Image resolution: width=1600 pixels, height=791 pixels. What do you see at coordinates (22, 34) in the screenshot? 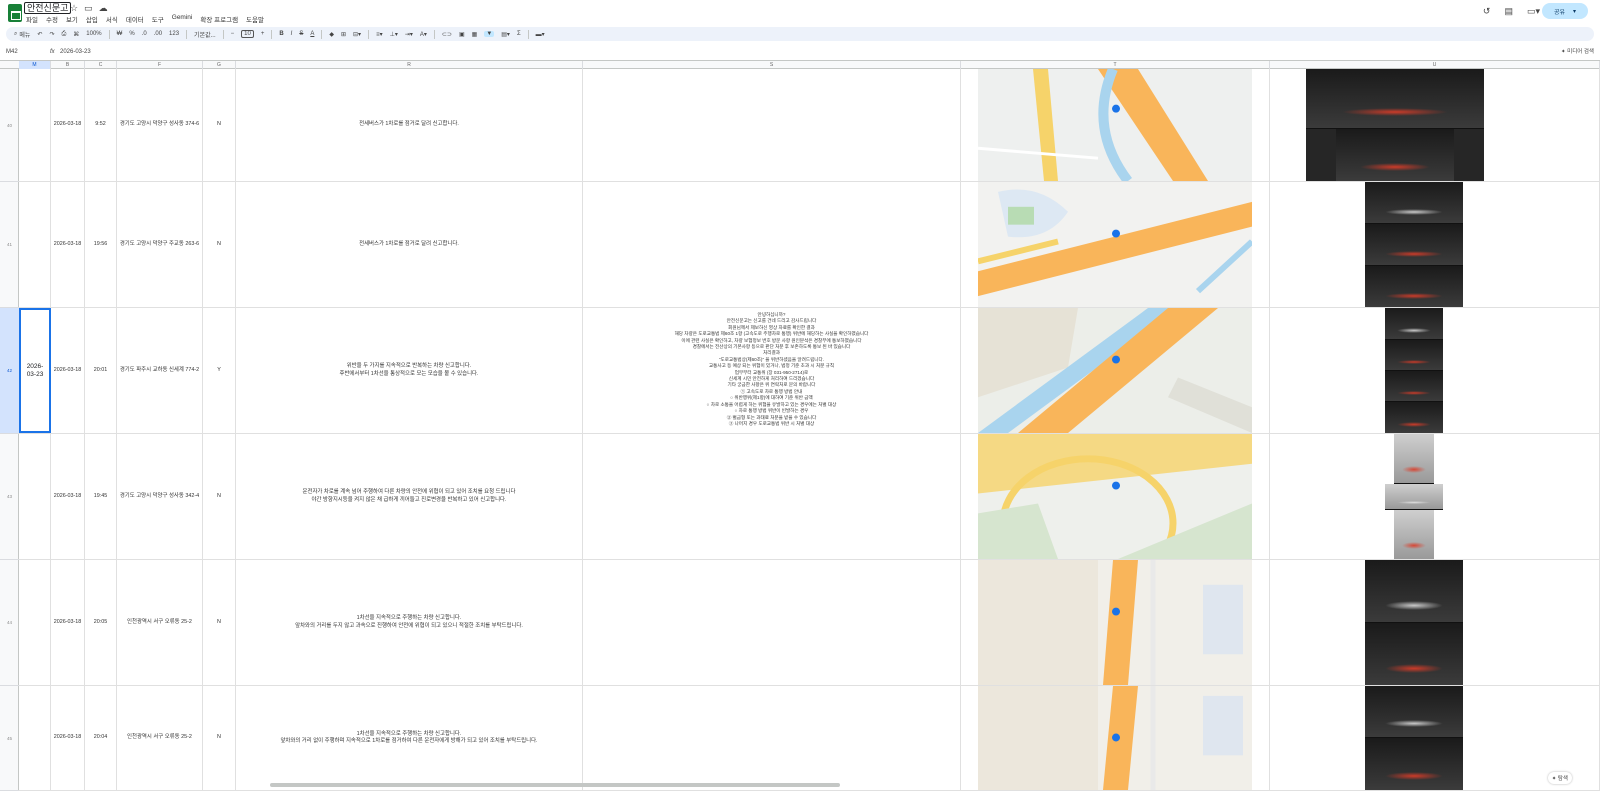
I see `menu-search: ⌕ 메뉴` at bounding box center [22, 34].